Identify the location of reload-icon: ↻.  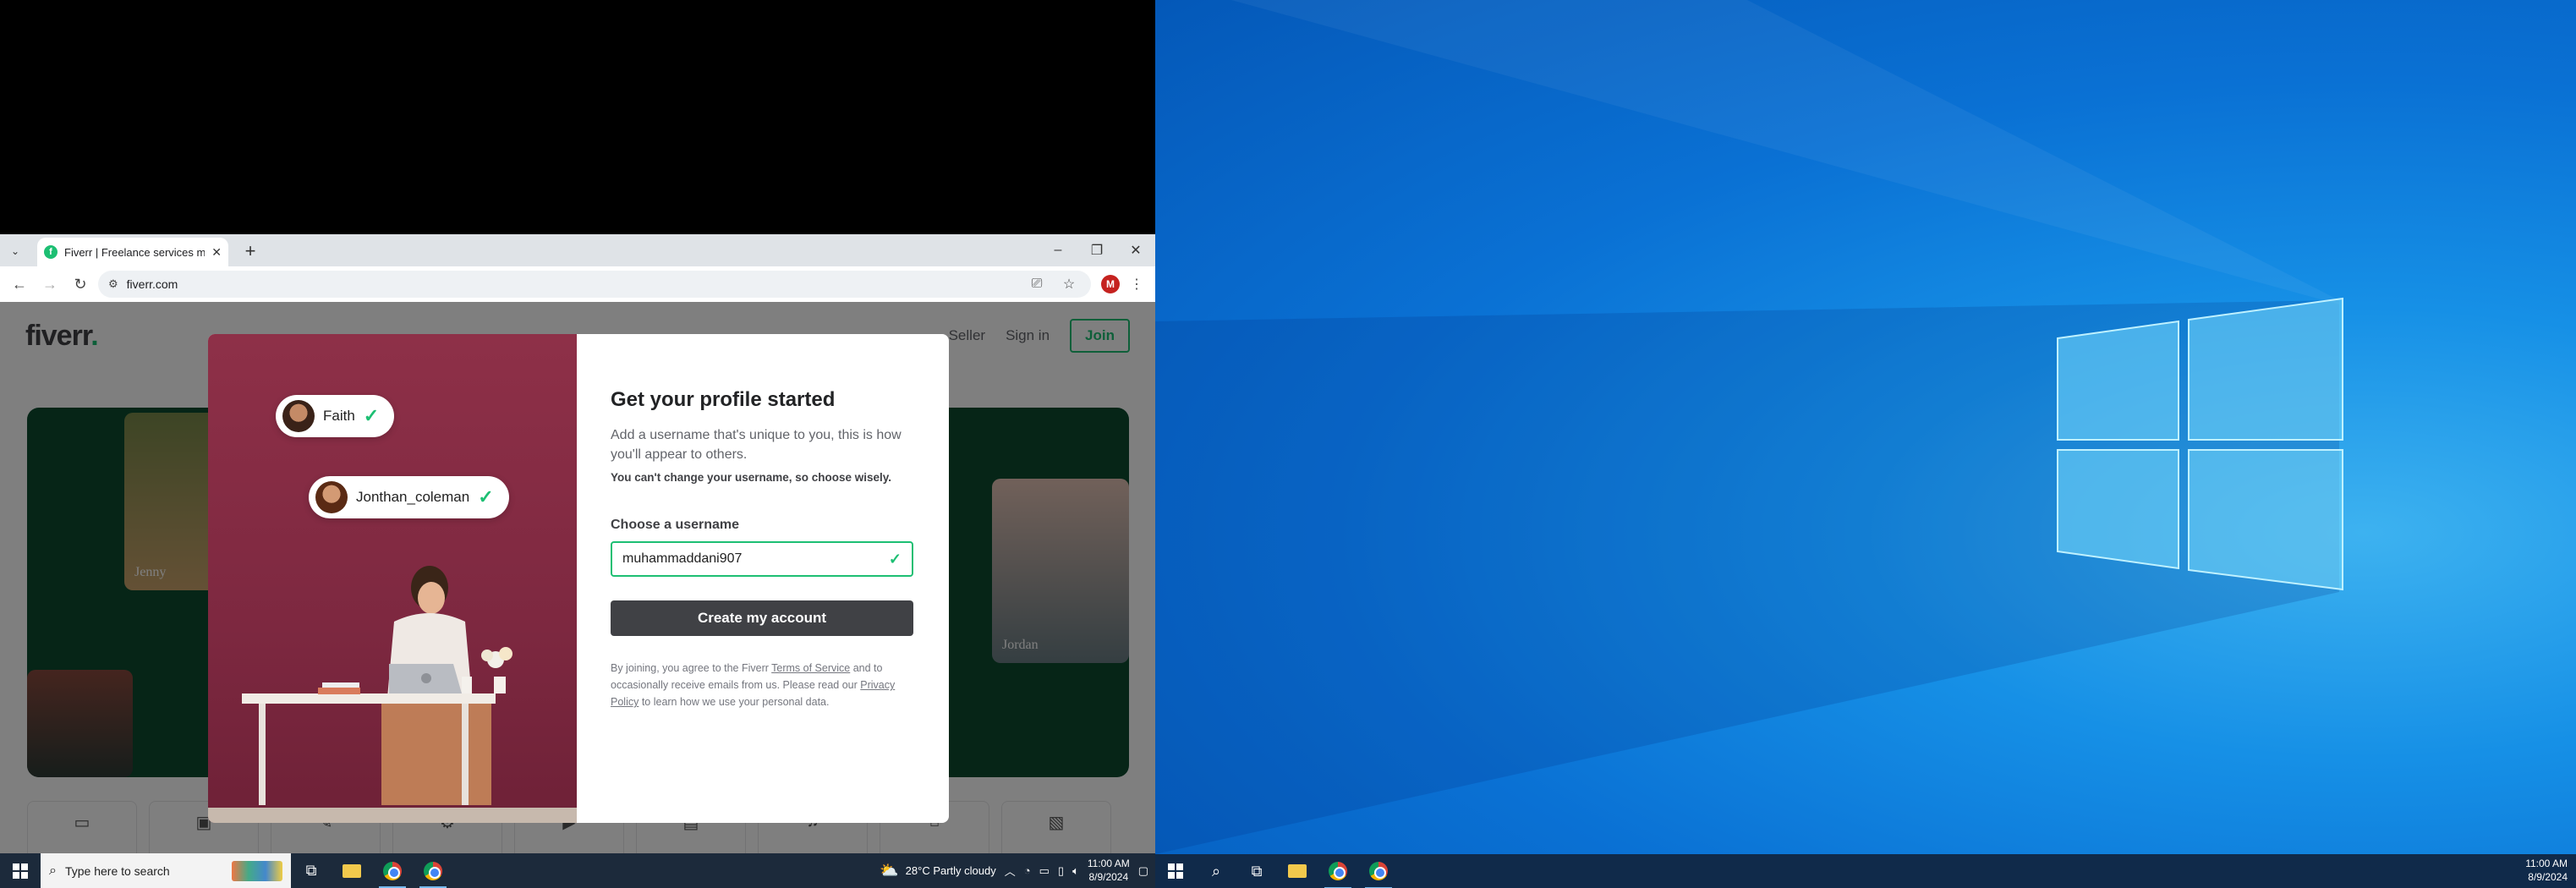
(80, 284).